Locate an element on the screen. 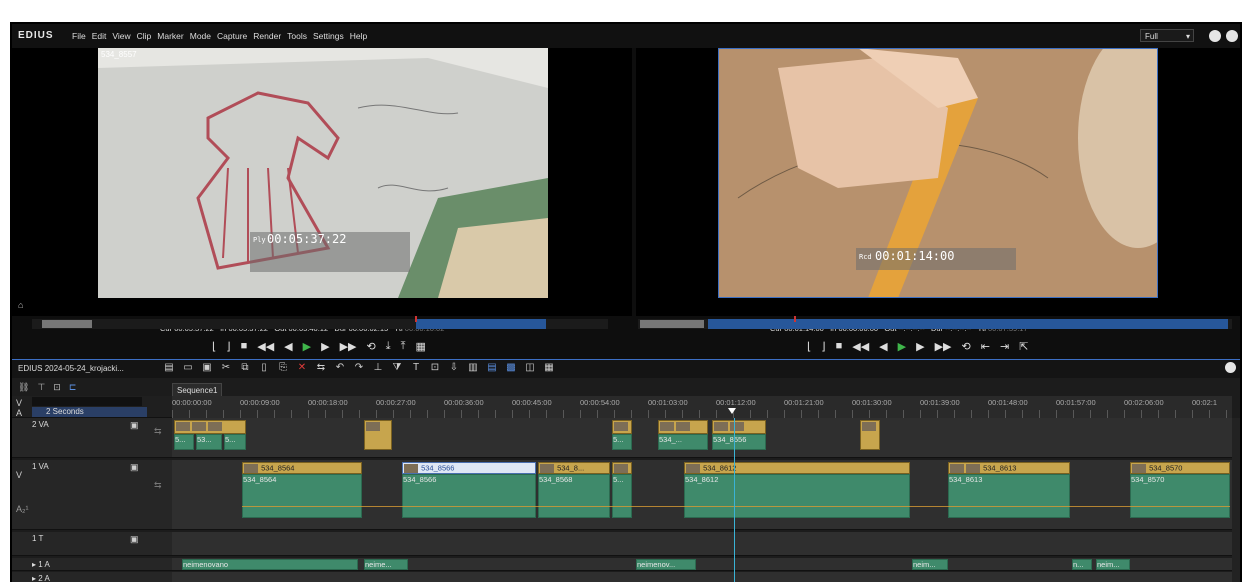  title-icon: T is located at coordinates (416, 368).